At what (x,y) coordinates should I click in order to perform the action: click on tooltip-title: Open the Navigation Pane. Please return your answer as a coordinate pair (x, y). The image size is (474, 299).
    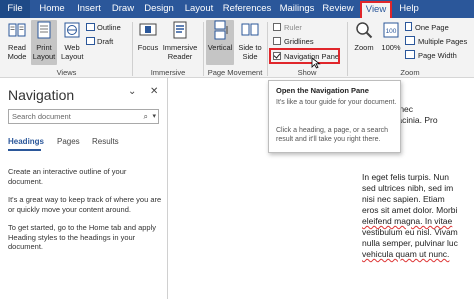
    Looking at the image, I should click on (322, 90).